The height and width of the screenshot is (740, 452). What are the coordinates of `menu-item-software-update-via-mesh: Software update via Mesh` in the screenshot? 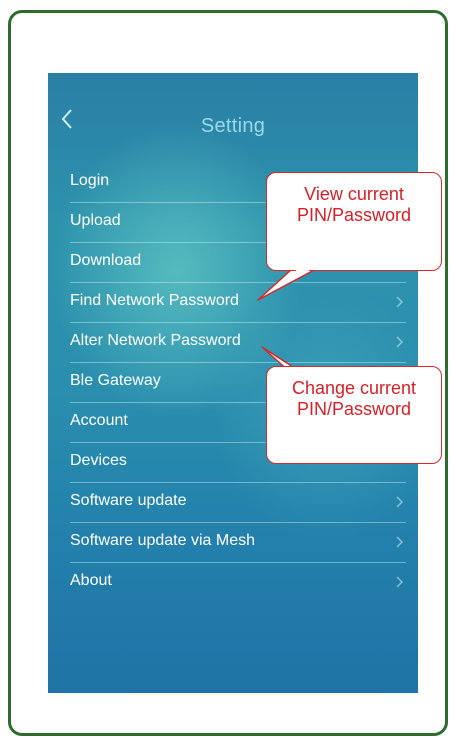 It's located at (238, 543).